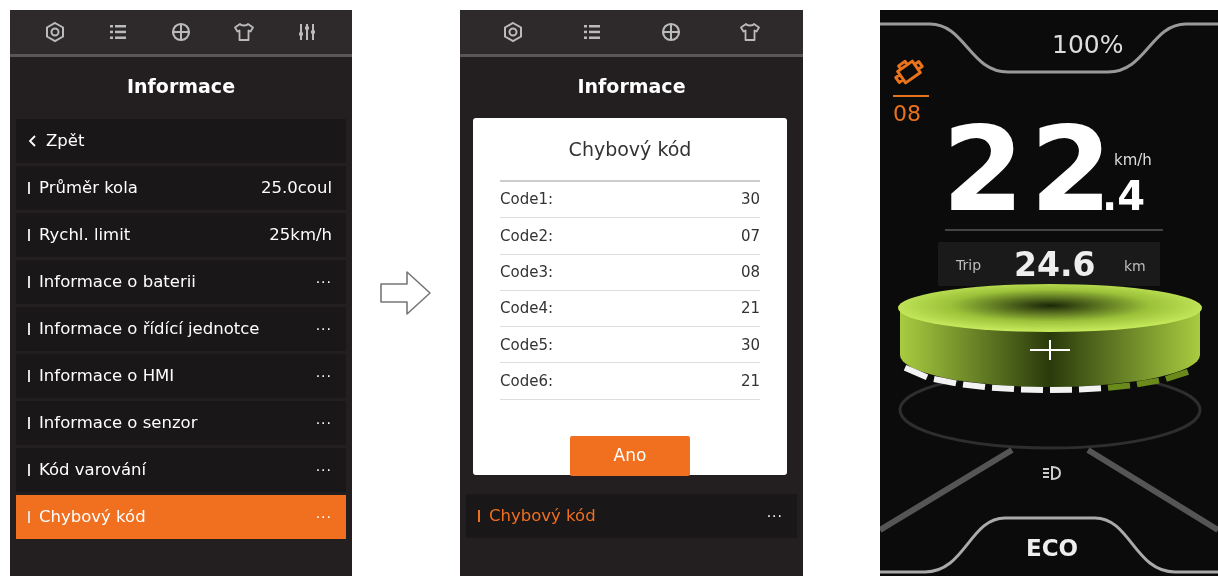 The height and width of the screenshot is (576, 1218). What do you see at coordinates (1133, 160) in the screenshot?
I see `speed-unit: km/h` at bounding box center [1133, 160].